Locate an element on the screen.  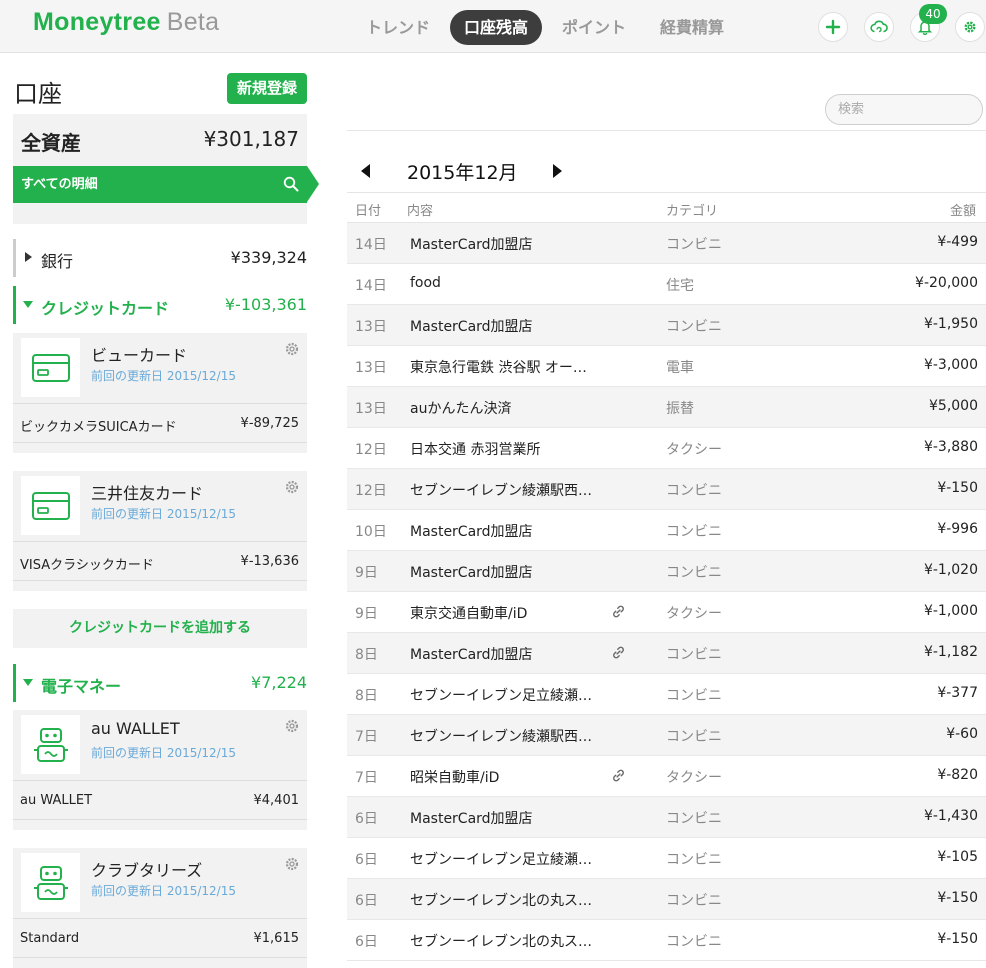
current-month: 2015年12月 is located at coordinates (462, 173).